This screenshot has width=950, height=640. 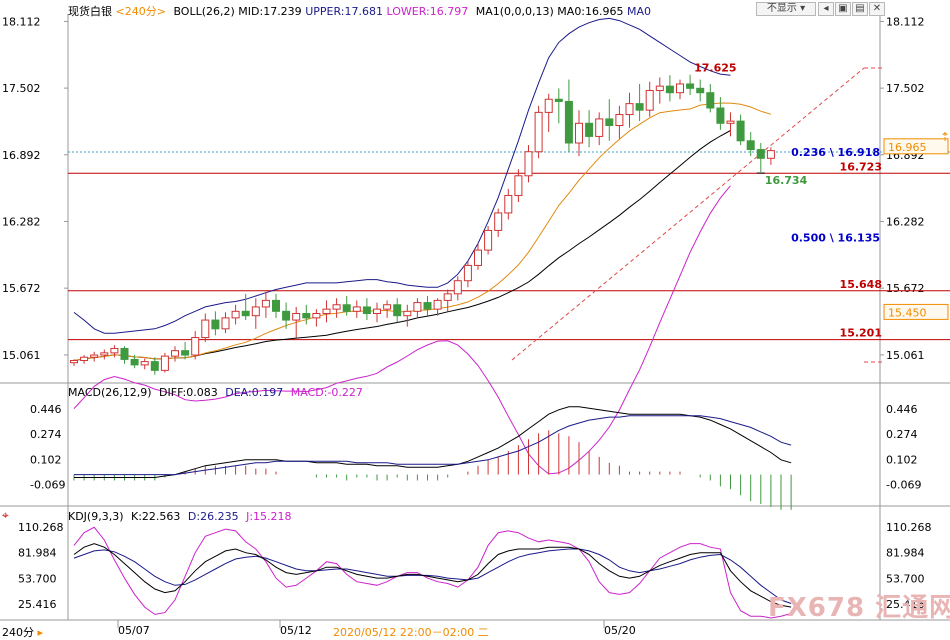 I want to click on toggle-button-1: ◂, so click(x=826, y=9).